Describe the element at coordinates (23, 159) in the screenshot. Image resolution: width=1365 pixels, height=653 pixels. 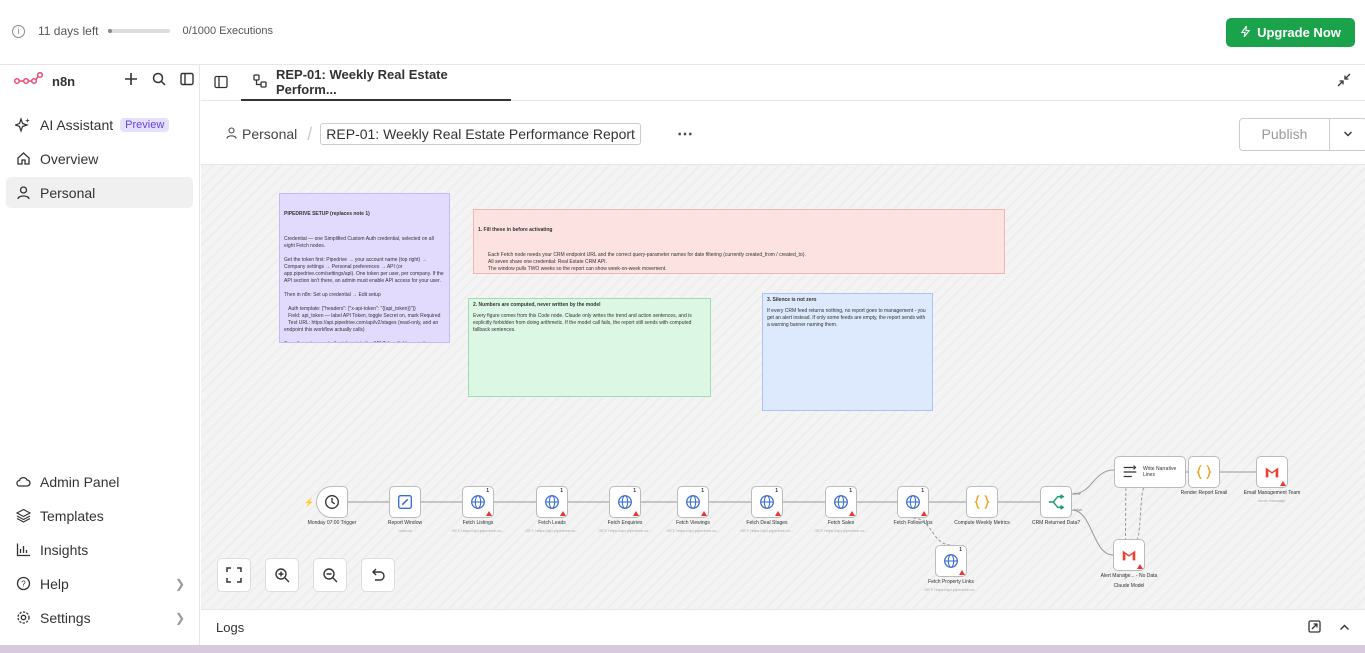
I see `home-icon` at that location.